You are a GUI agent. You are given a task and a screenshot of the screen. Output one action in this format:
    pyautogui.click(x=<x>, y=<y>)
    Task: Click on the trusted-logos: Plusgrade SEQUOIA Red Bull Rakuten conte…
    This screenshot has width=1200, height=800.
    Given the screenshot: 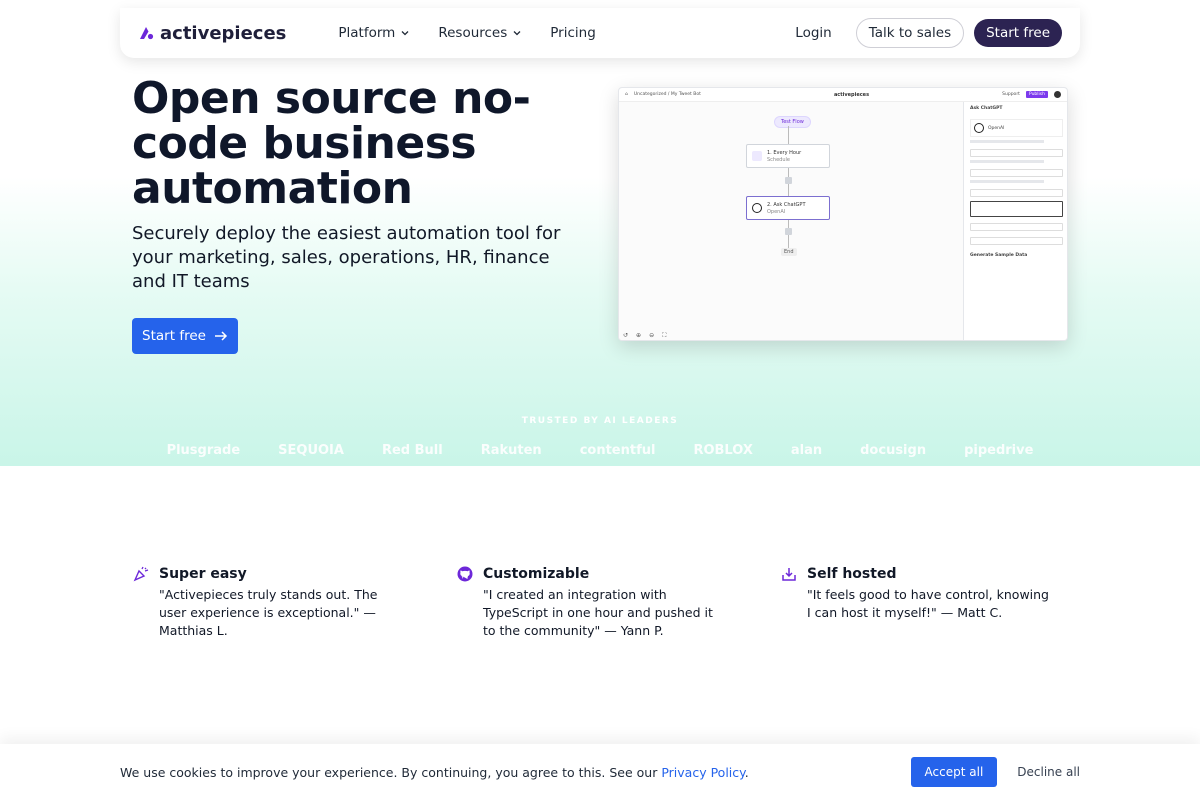 What is the action you would take?
    pyautogui.click(x=600, y=450)
    